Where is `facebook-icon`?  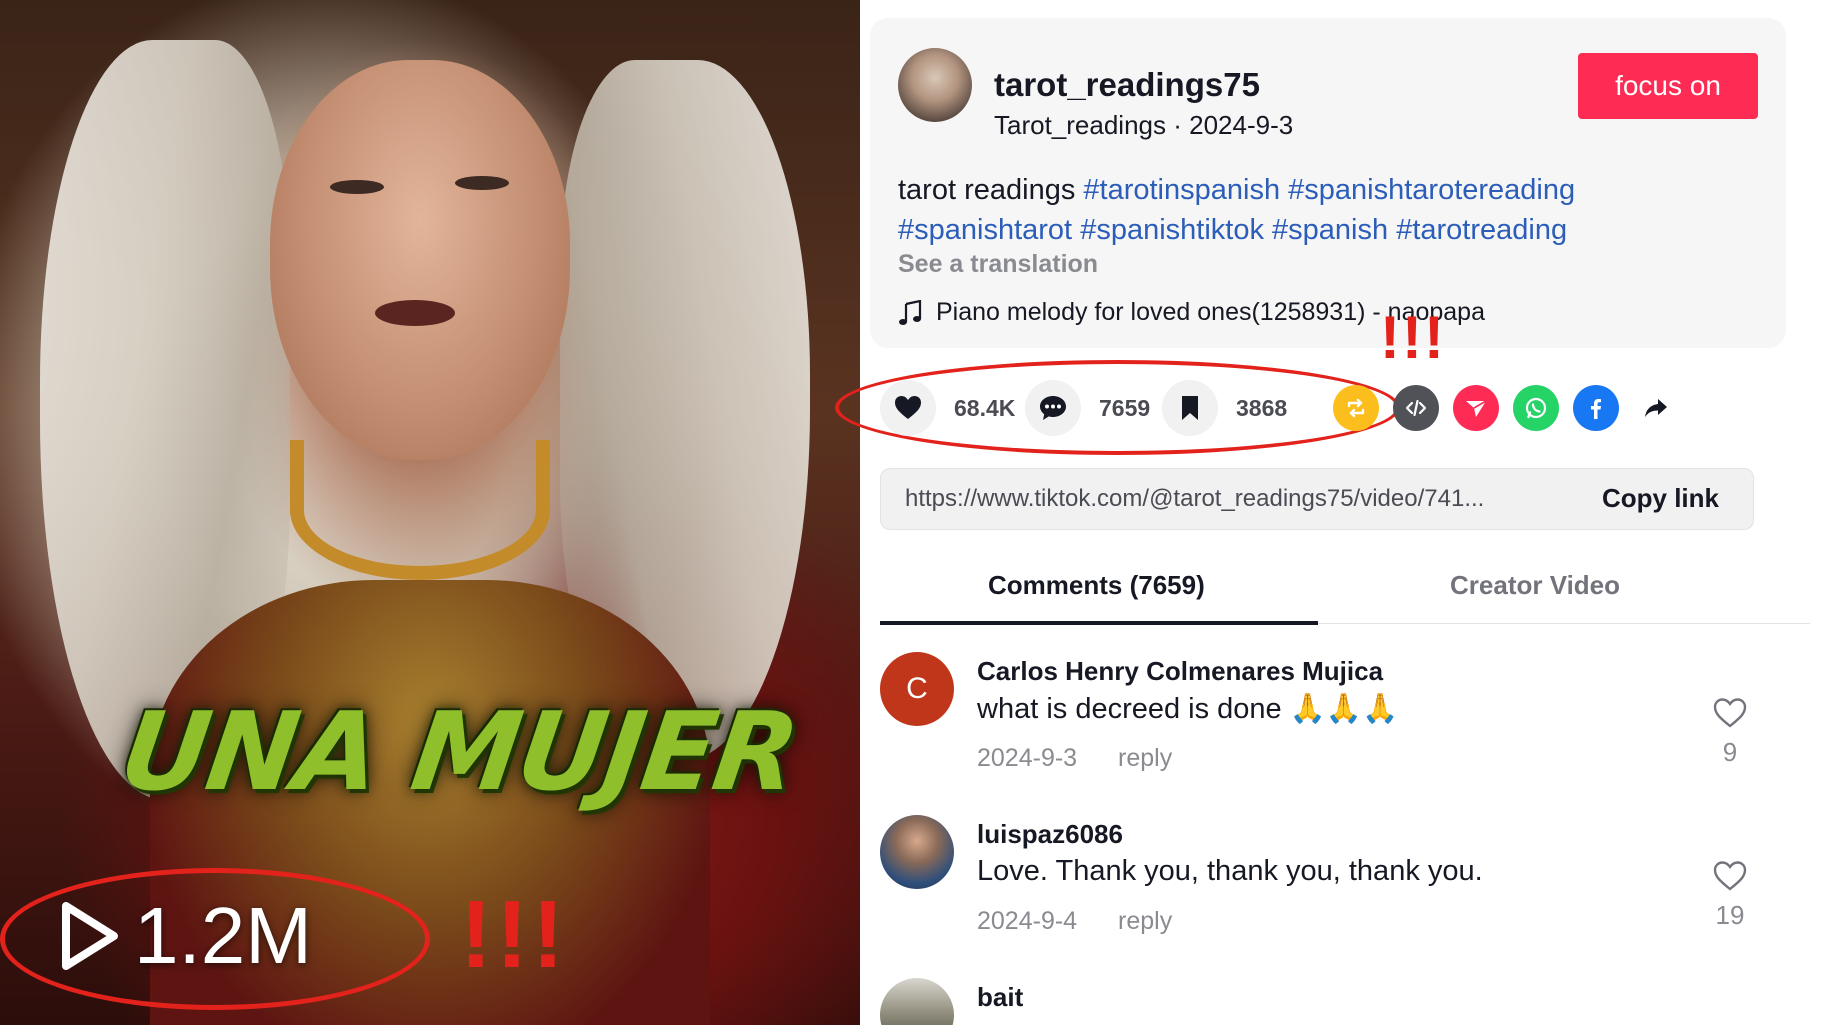 facebook-icon is located at coordinates (1596, 409).